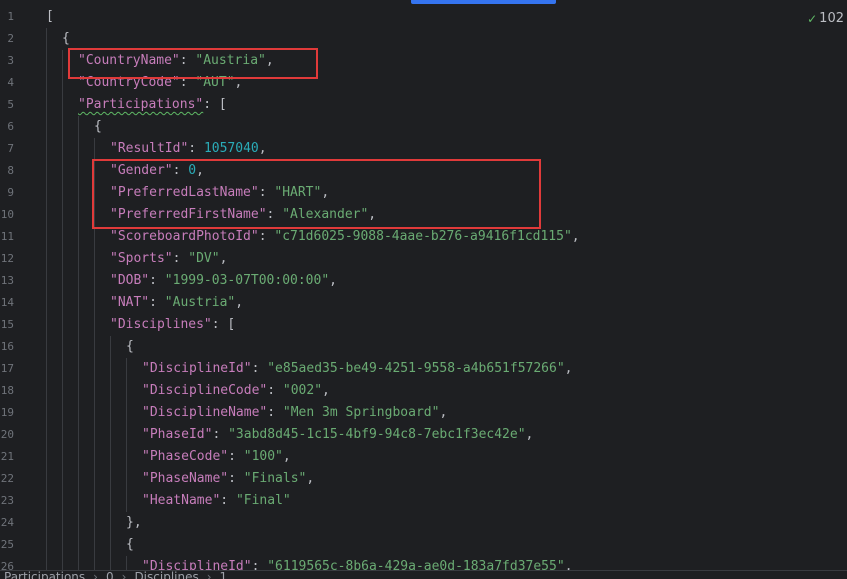  I want to click on code-line: "PhaseCode": "100",, so click(423, 457).